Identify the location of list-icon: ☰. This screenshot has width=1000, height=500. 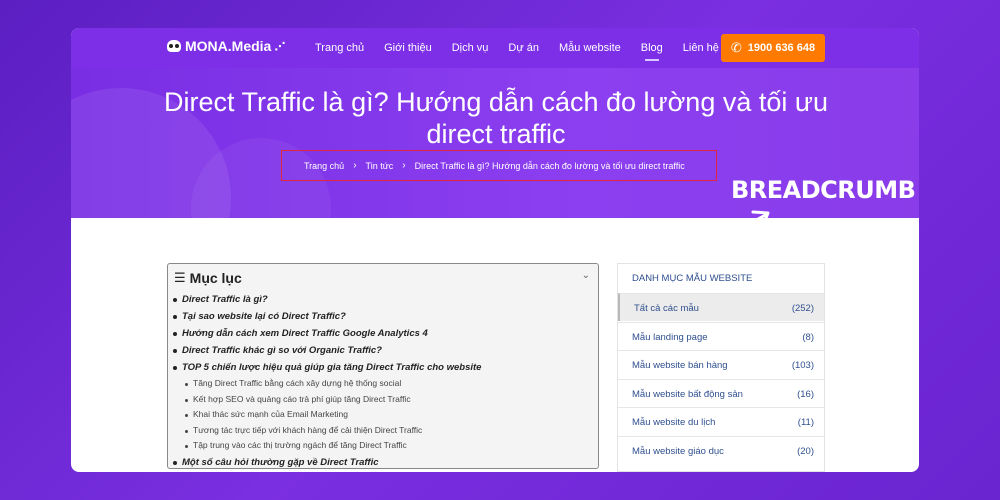
(180, 277).